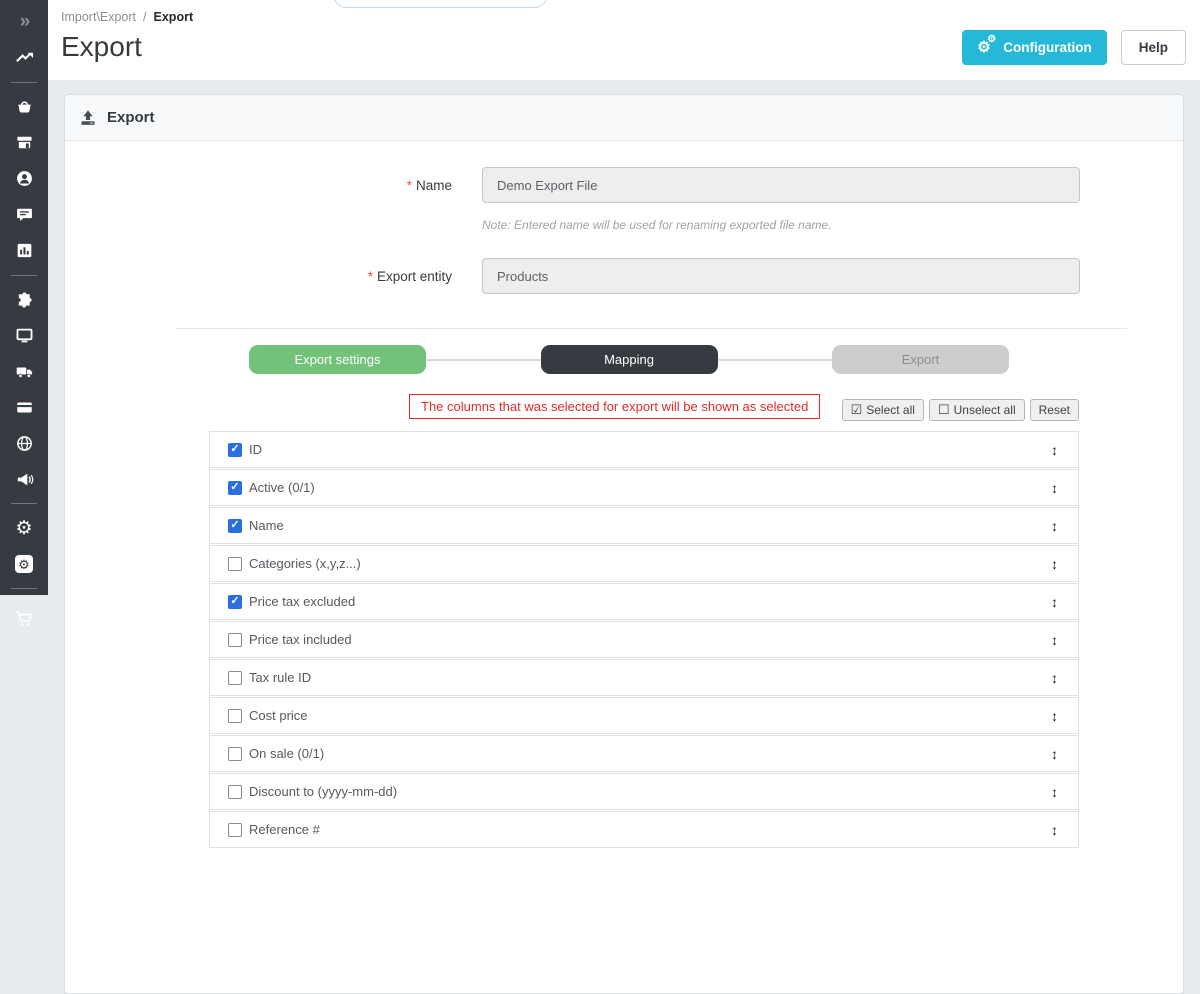 The image size is (1200, 994). I want to click on export-stepper: Export settings Mapping Export, so click(629, 359).